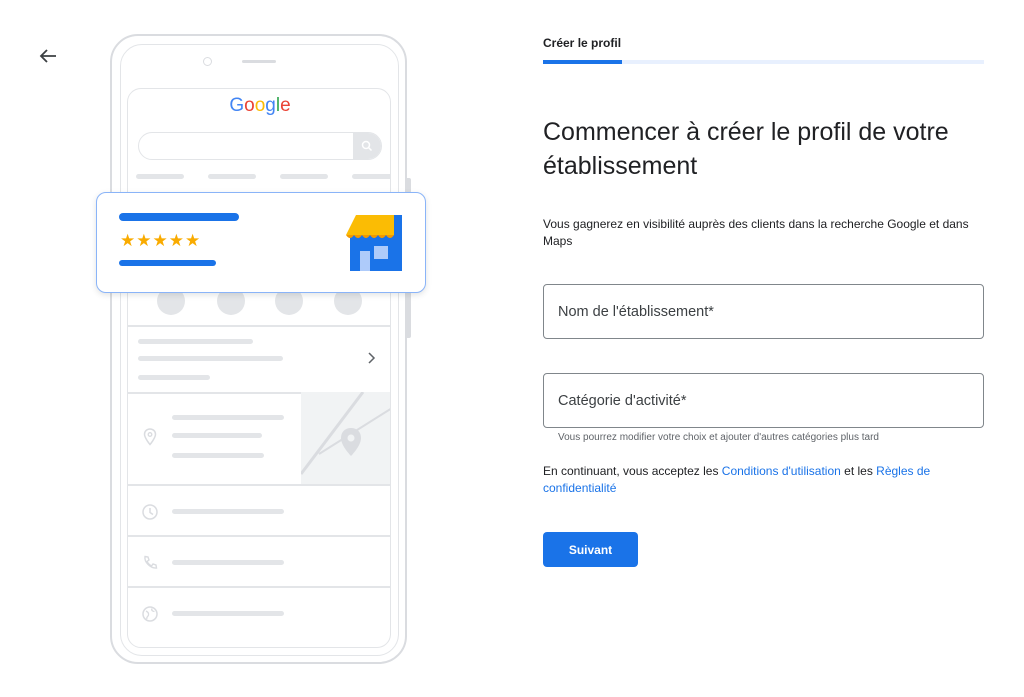  What do you see at coordinates (763, 311) in the screenshot?
I see `business-name-input` at bounding box center [763, 311].